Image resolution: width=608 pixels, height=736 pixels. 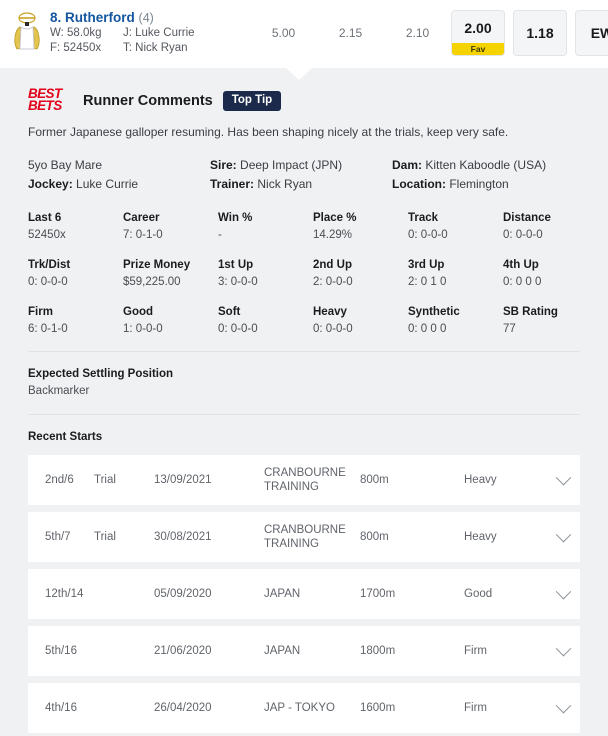 I want to click on best-bets-logo-line2: BETS, so click(x=45, y=105).